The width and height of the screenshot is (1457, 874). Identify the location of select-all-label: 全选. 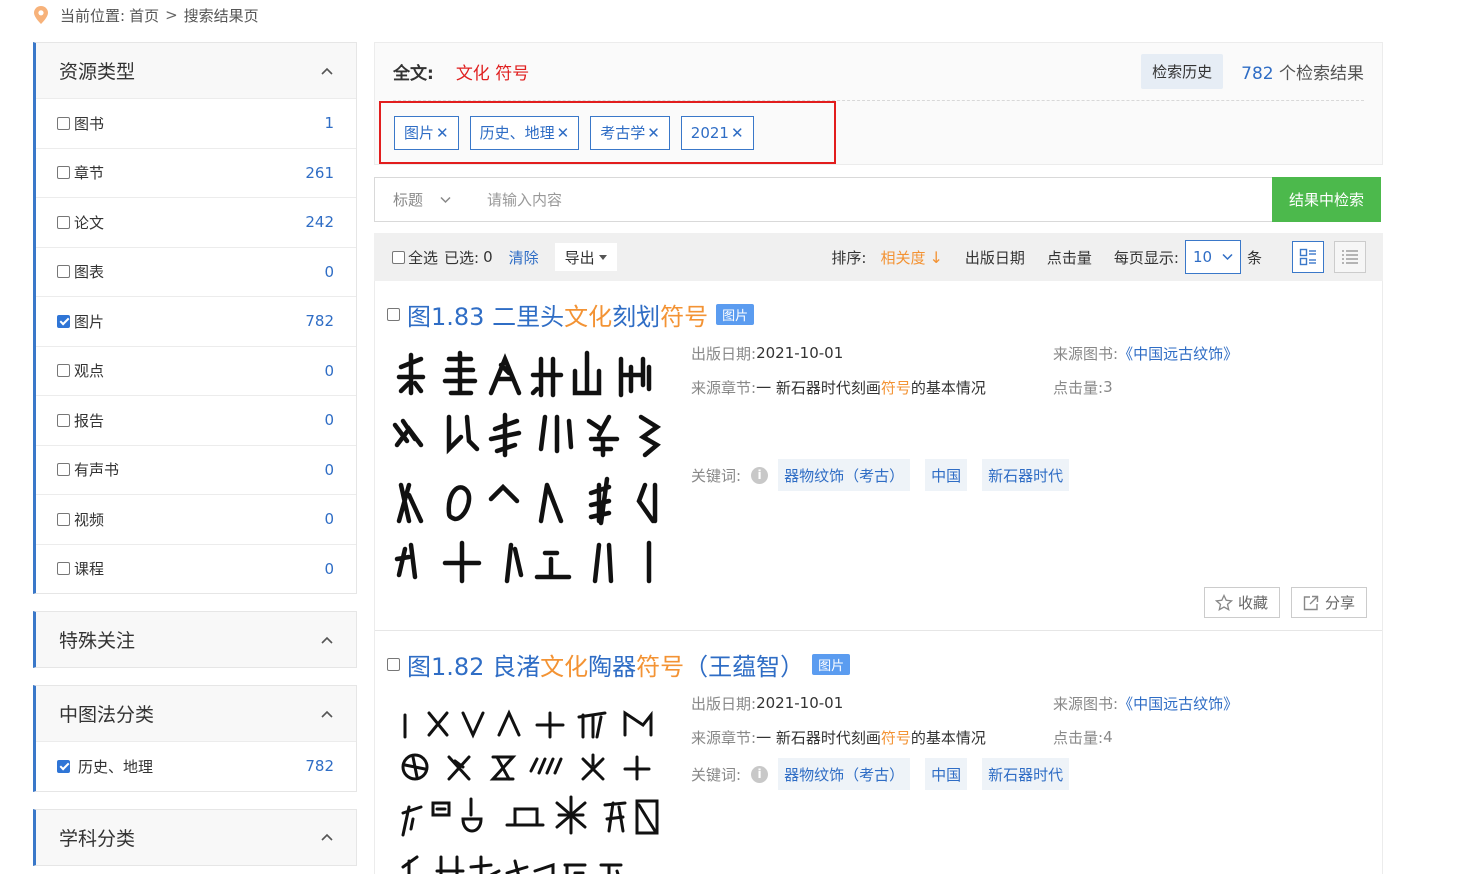
(423, 257).